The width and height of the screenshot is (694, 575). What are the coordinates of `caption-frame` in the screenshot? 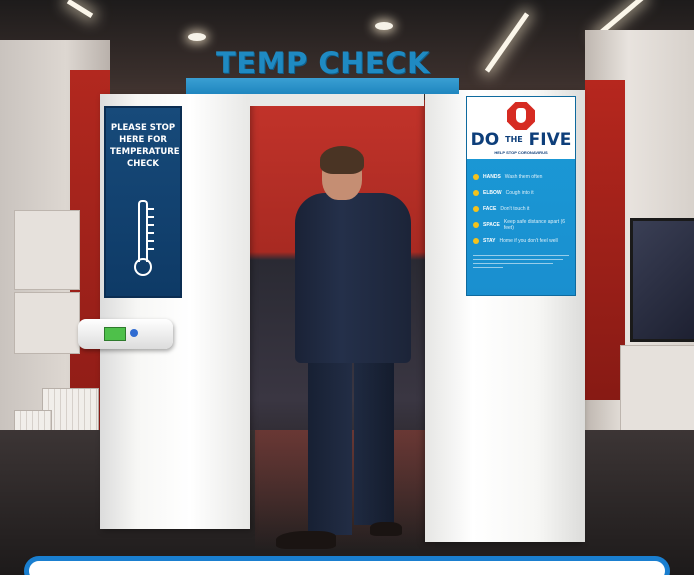 It's located at (347, 565).